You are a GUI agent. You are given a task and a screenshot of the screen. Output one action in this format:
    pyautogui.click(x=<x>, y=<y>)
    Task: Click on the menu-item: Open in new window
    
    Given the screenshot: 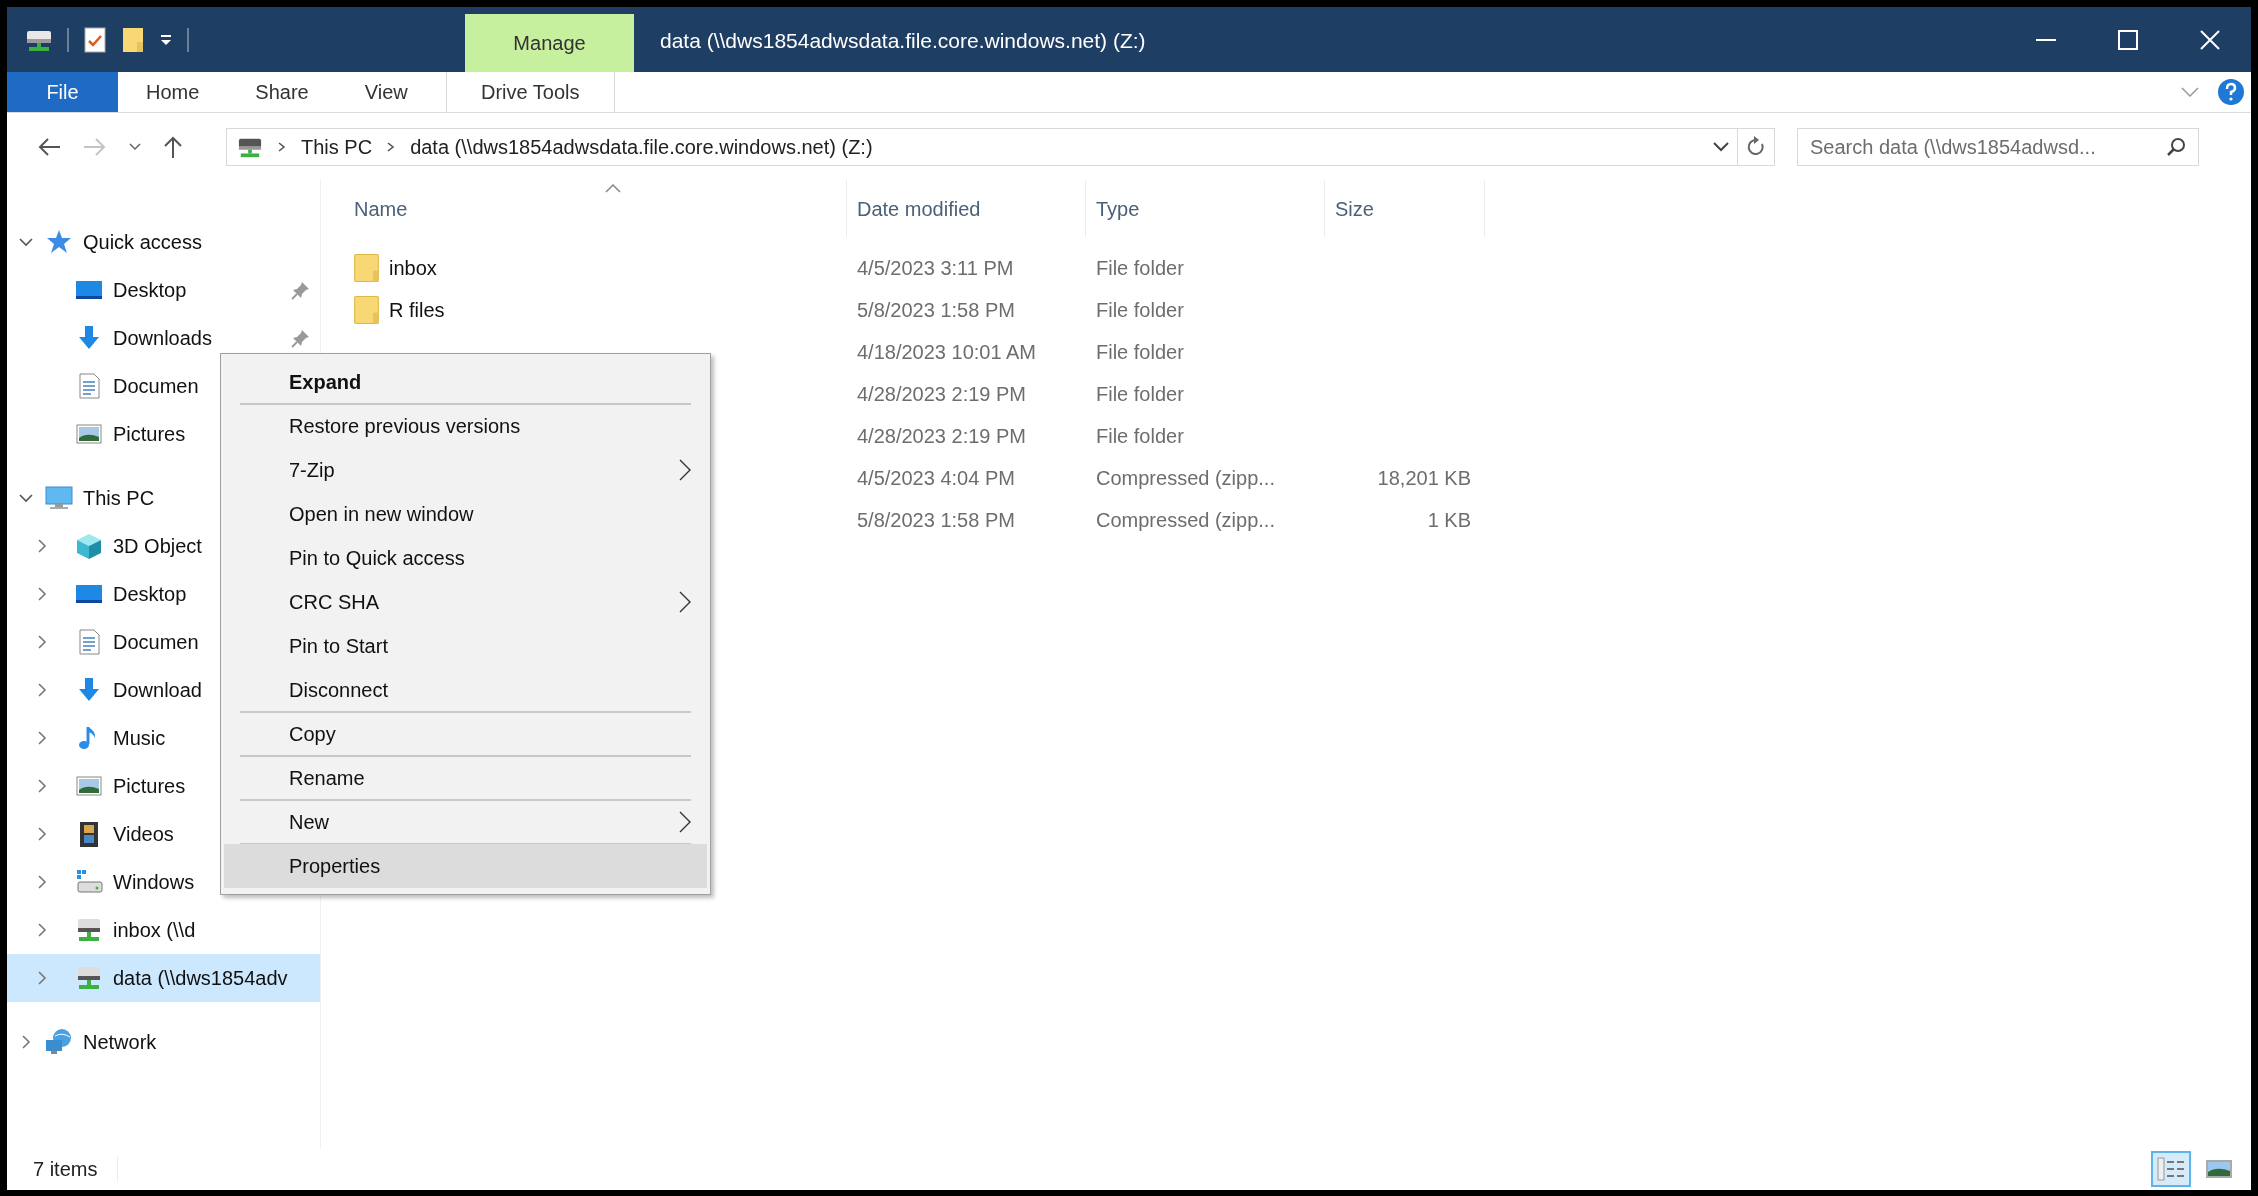 What is the action you would take?
    pyautogui.click(x=465, y=514)
    